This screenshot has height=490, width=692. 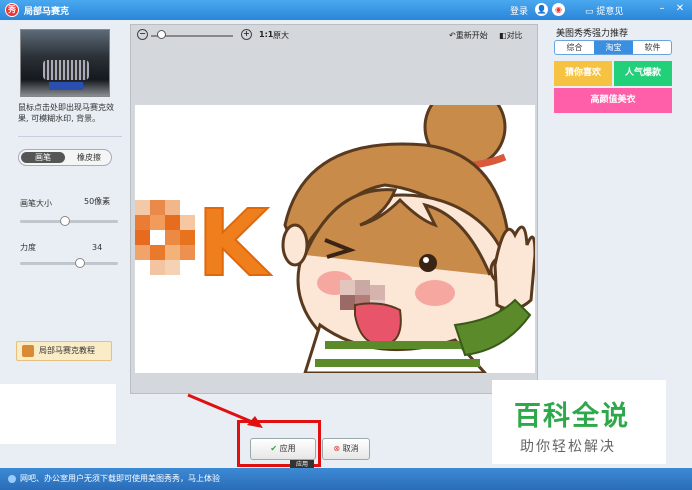 I want to click on watermark-title: 百科全说, so click(x=572, y=416).